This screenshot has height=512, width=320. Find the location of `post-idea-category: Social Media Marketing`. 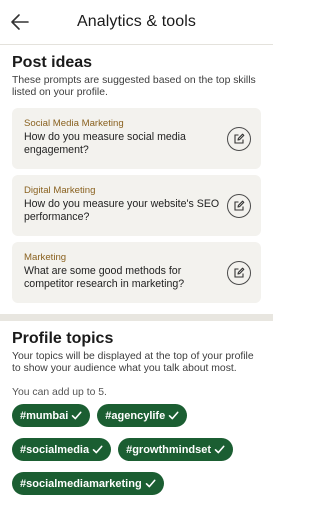

post-idea-category: Social Media Marketing is located at coordinates (74, 123).